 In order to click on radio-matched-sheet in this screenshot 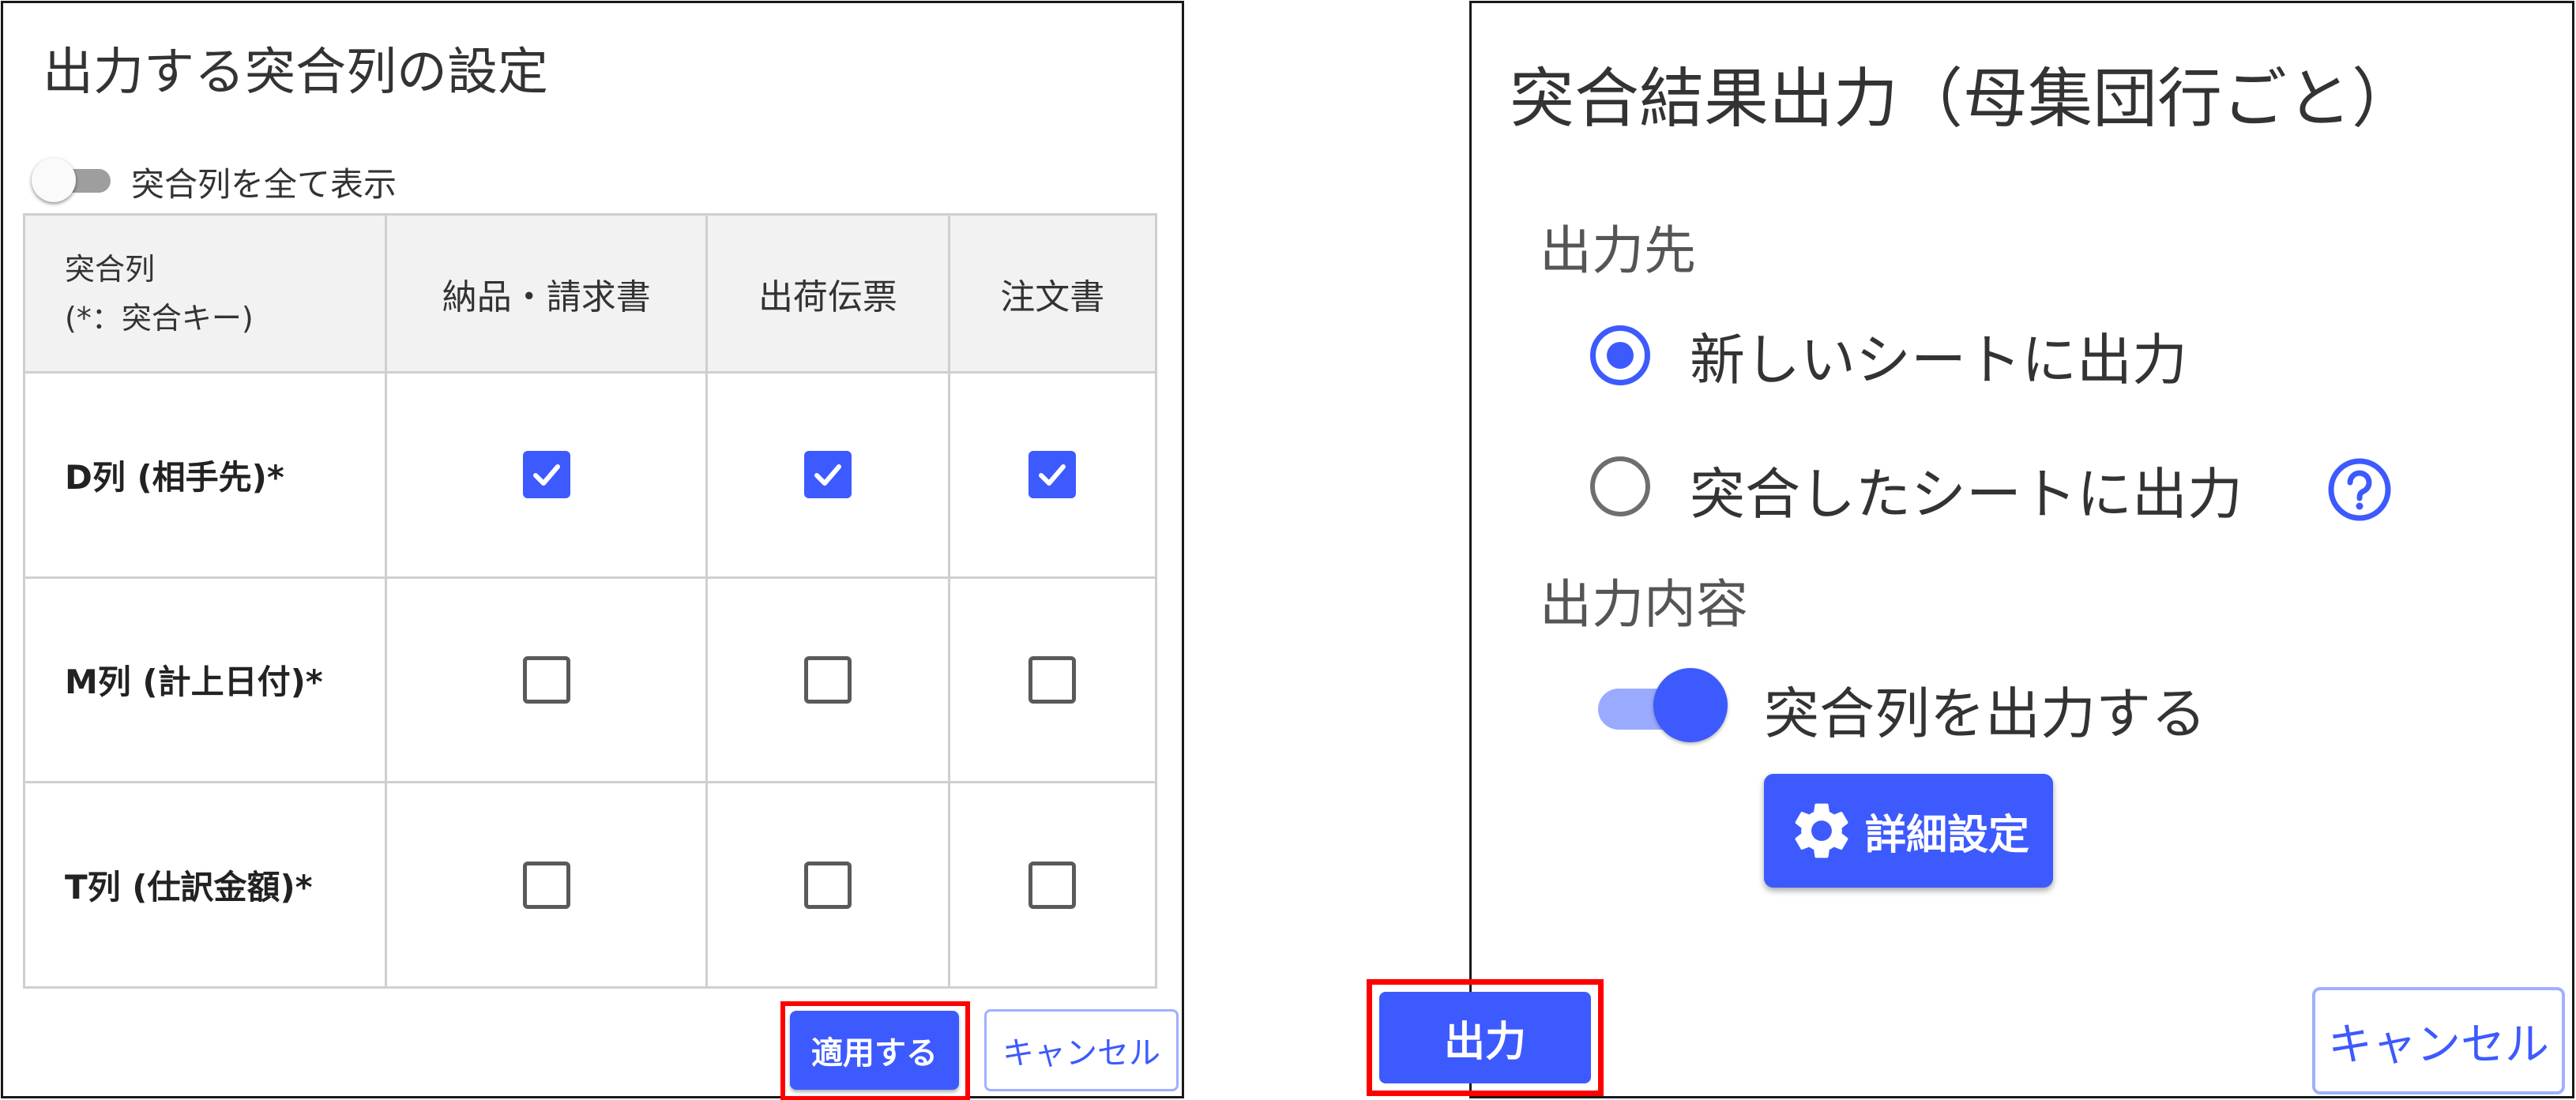, I will do `click(1620, 486)`.